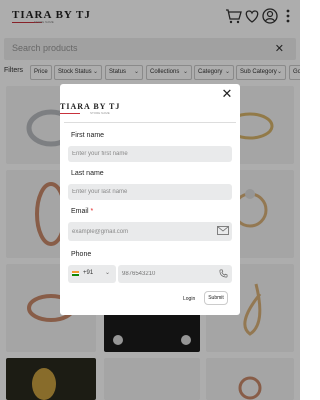 The image size is (320, 400). I want to click on submit-button: Submit, so click(216, 298).